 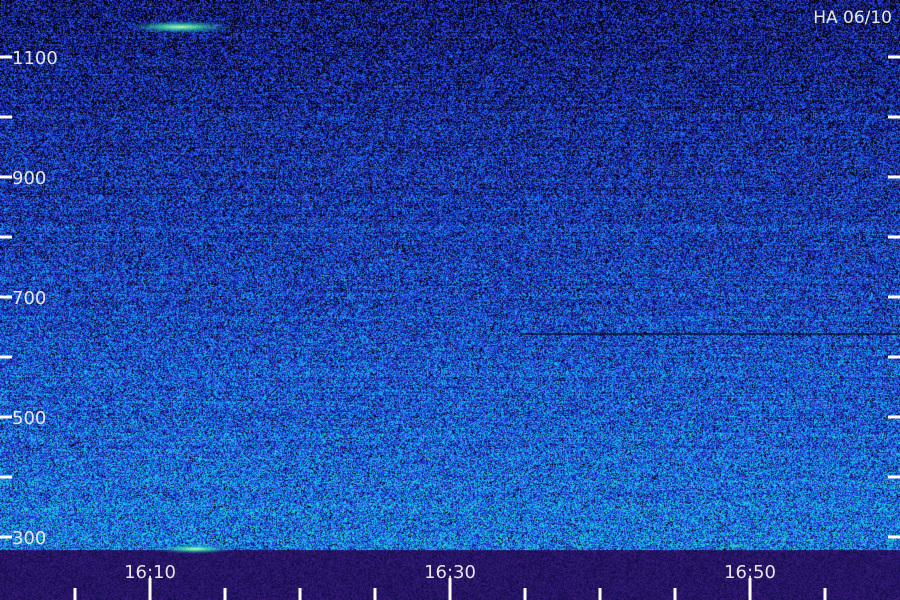 What do you see at coordinates (29, 538) in the screenshot?
I see `y-tick-label-300: 300` at bounding box center [29, 538].